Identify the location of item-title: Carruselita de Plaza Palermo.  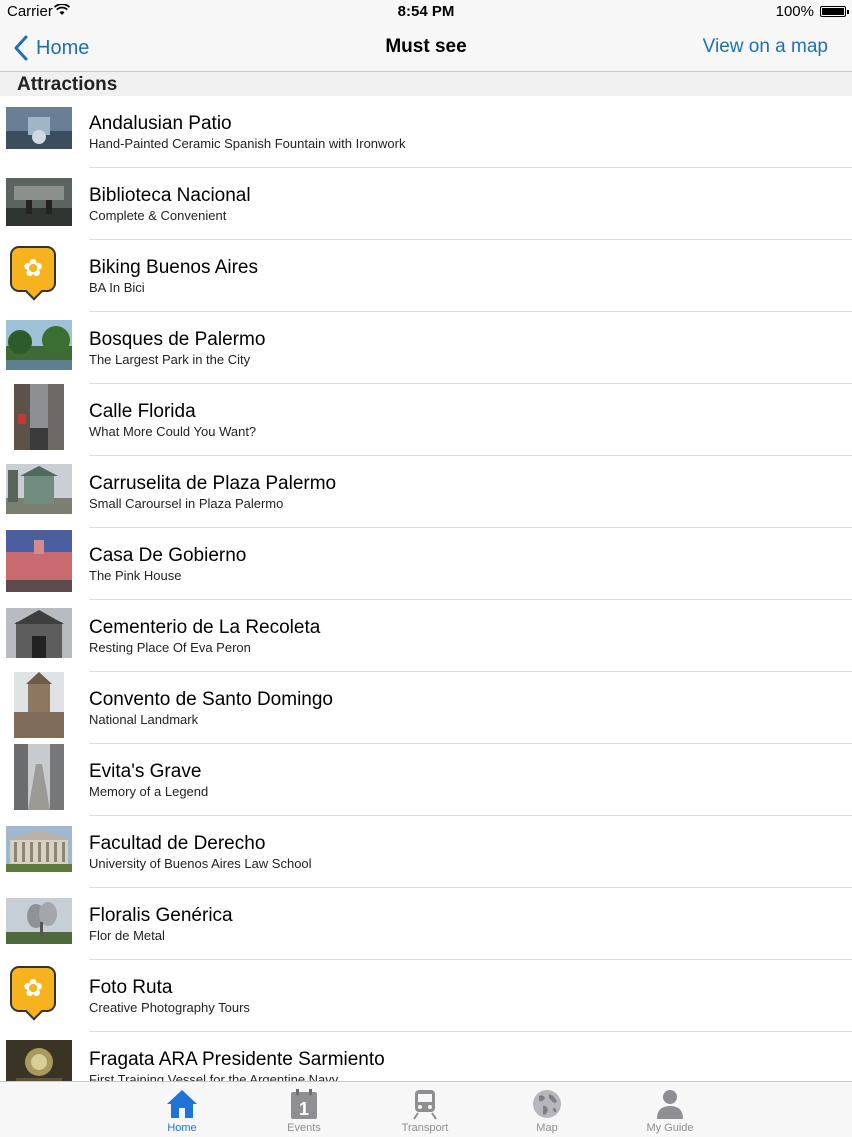
(213, 483).